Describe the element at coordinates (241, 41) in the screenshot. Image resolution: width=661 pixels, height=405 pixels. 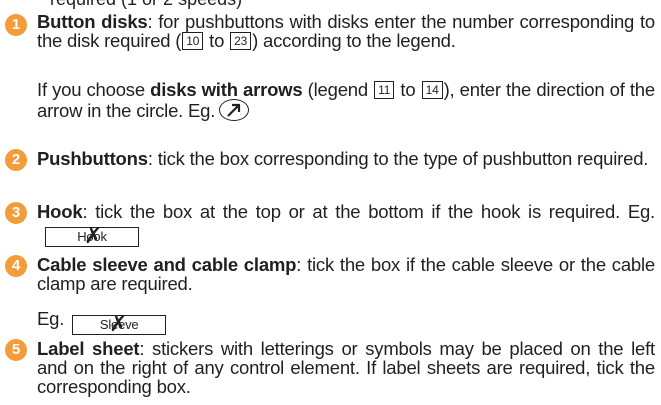
I see `legend-box: 23` at that location.